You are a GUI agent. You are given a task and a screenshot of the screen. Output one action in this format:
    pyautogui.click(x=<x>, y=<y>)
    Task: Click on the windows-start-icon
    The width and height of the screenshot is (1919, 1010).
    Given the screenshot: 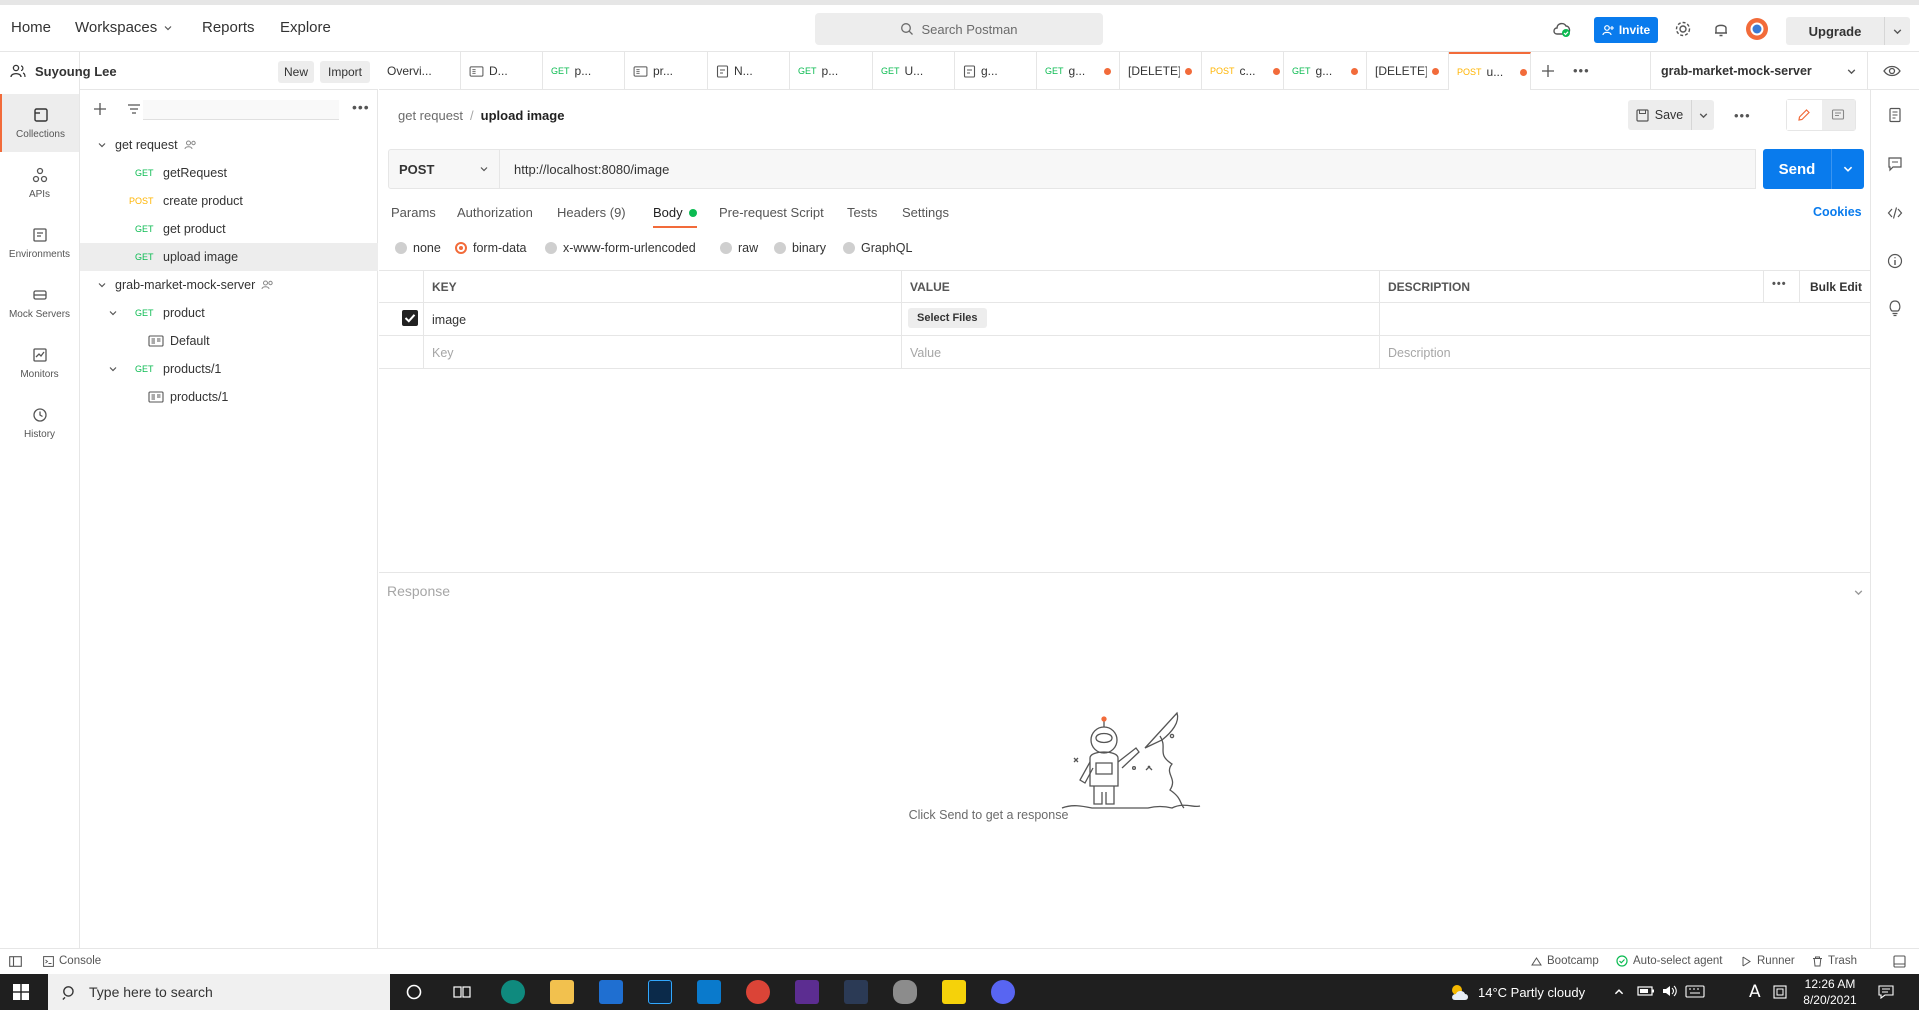 What is the action you would take?
    pyautogui.click(x=21, y=992)
    